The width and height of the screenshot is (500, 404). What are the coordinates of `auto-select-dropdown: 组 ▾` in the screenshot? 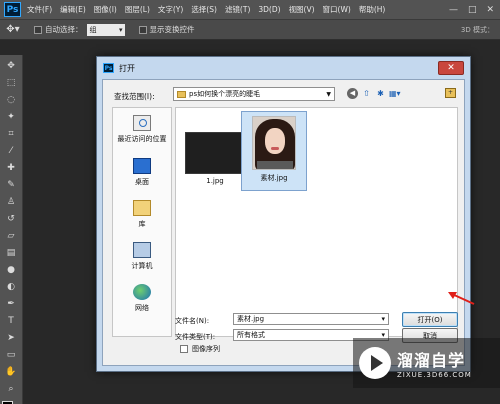 It's located at (105, 29).